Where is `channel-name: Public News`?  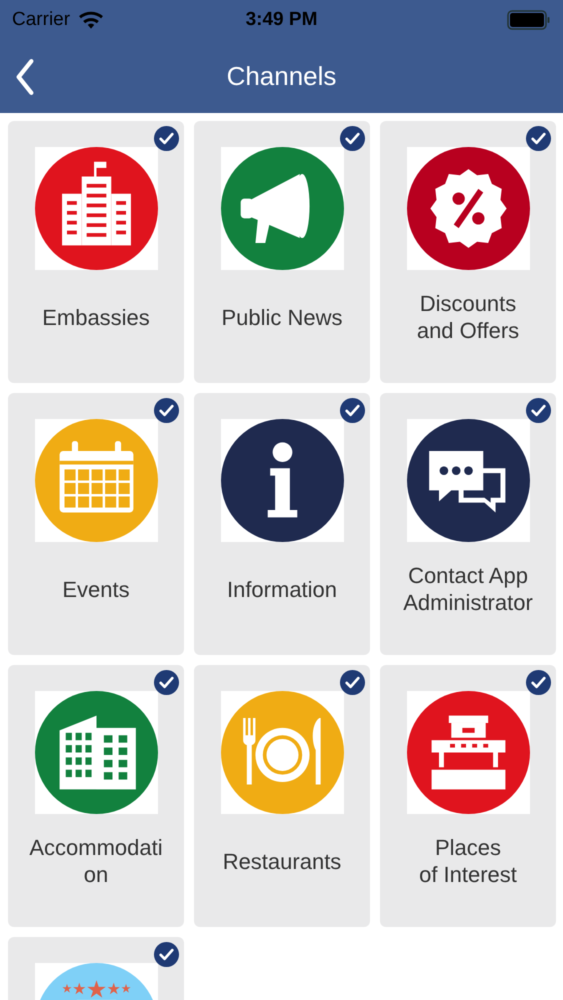 channel-name: Public News is located at coordinates (282, 318).